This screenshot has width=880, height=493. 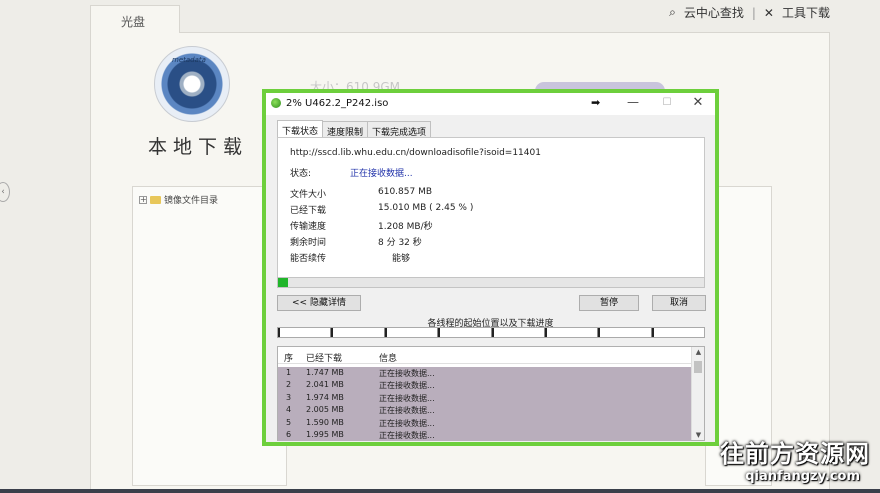 What do you see at coordinates (388, 357) in the screenshot?
I see `col-info: 信息` at bounding box center [388, 357].